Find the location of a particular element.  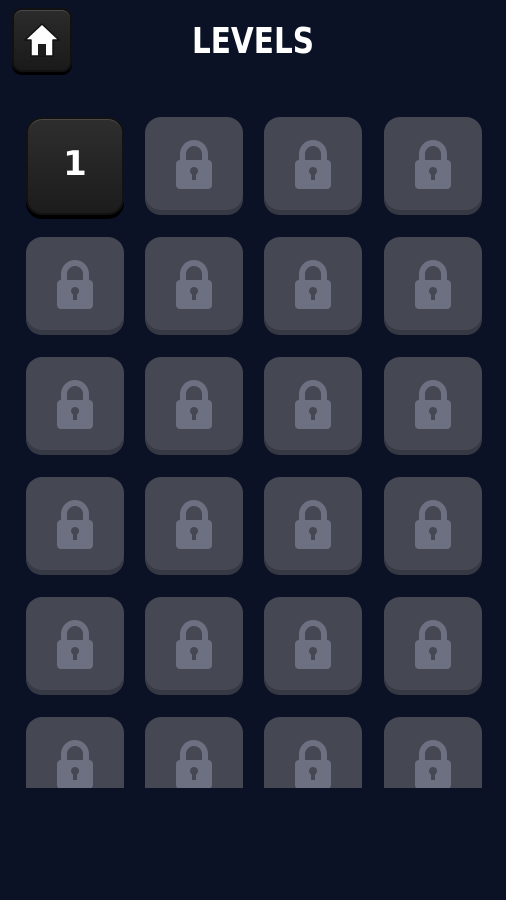

level-number: 1 is located at coordinates (75, 164).